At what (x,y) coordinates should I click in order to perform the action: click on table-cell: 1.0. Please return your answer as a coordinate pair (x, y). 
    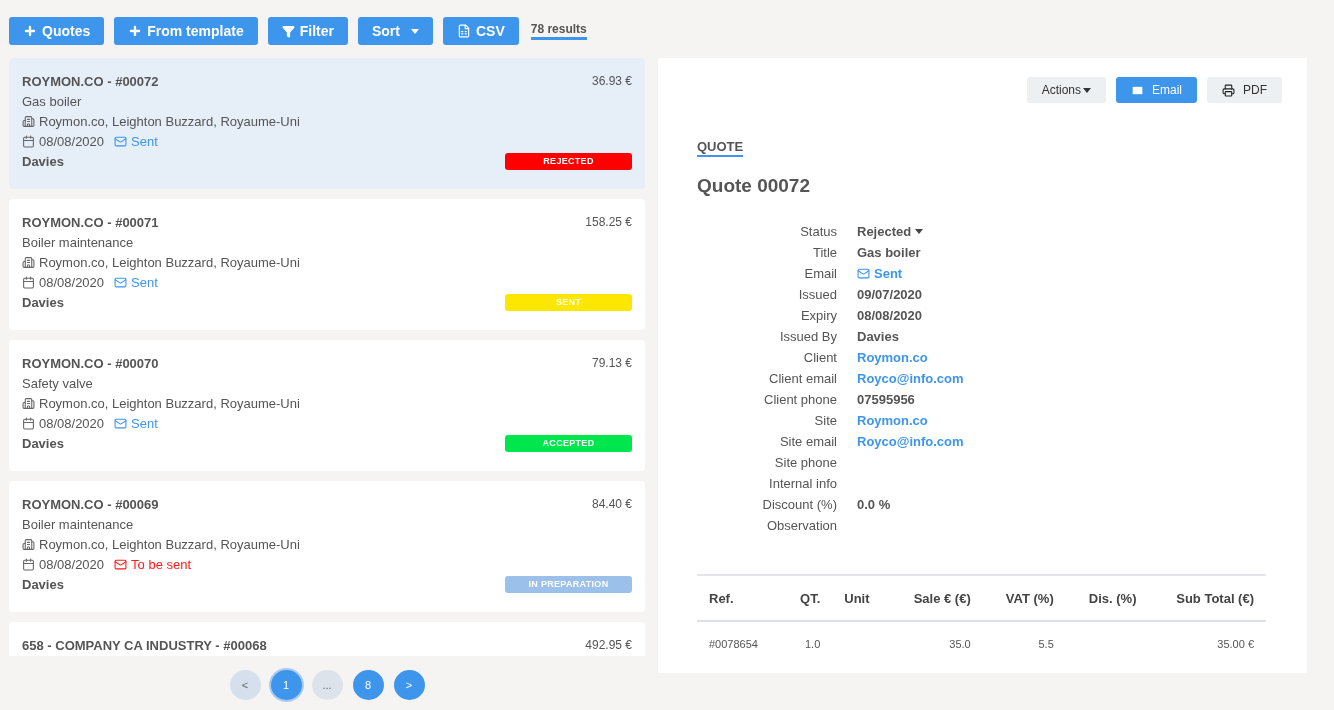
    Looking at the image, I should click on (807, 643).